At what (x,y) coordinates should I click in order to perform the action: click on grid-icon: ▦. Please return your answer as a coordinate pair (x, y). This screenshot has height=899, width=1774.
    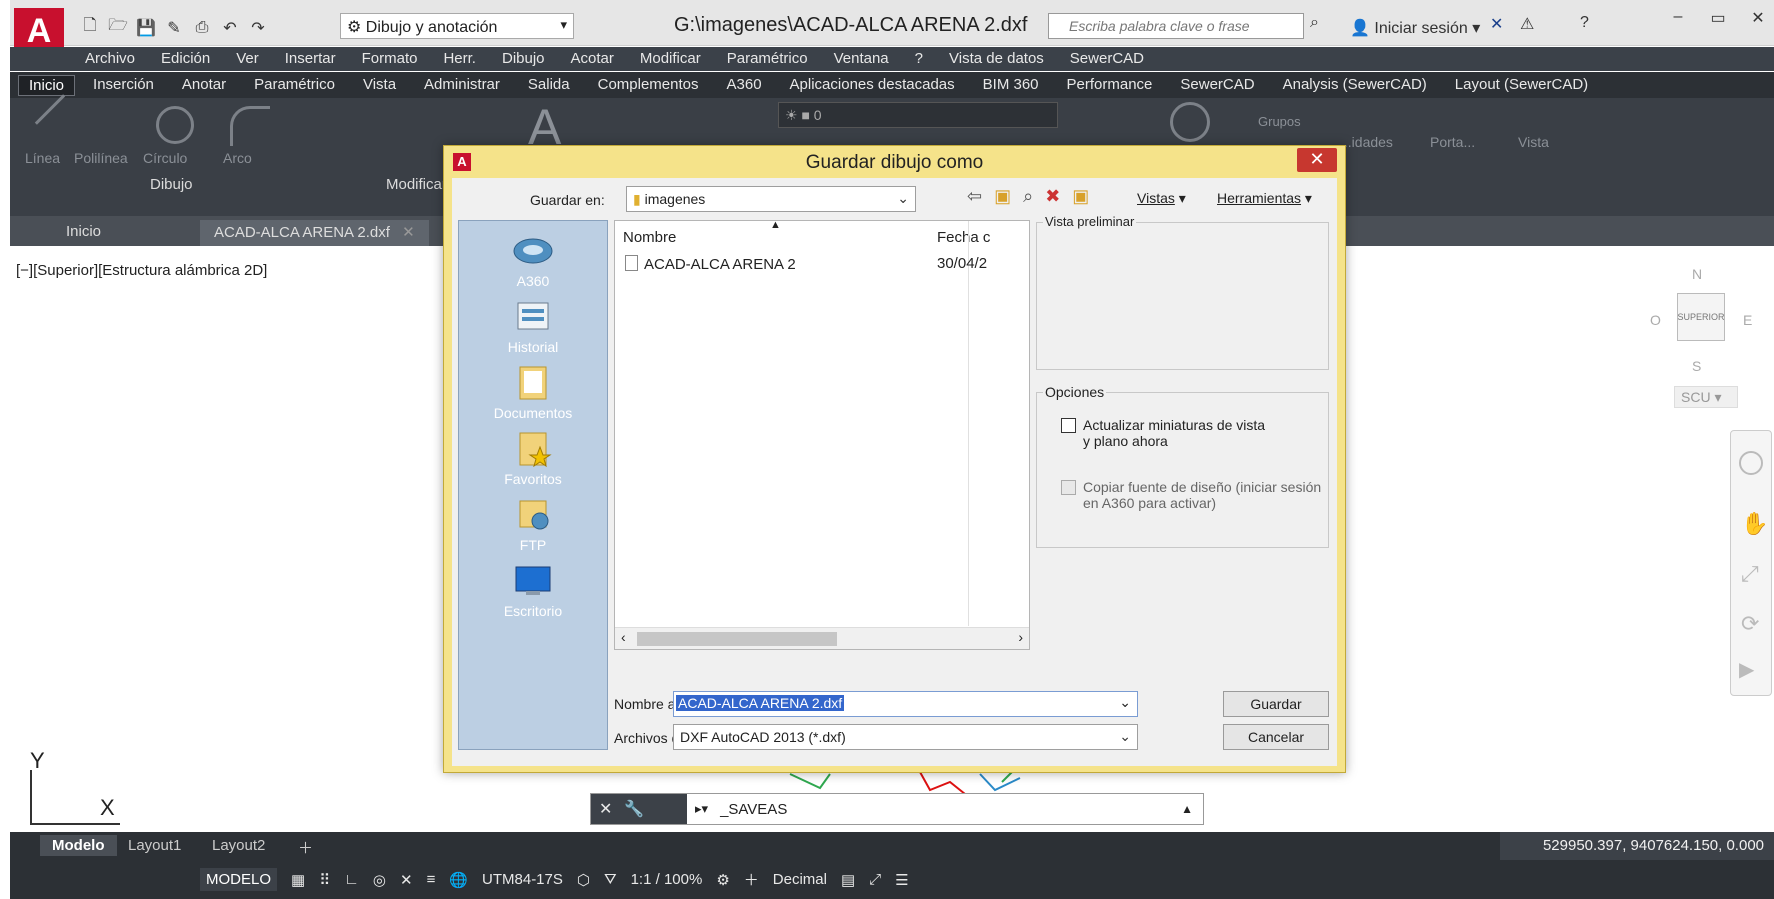
    Looking at the image, I should click on (298, 880).